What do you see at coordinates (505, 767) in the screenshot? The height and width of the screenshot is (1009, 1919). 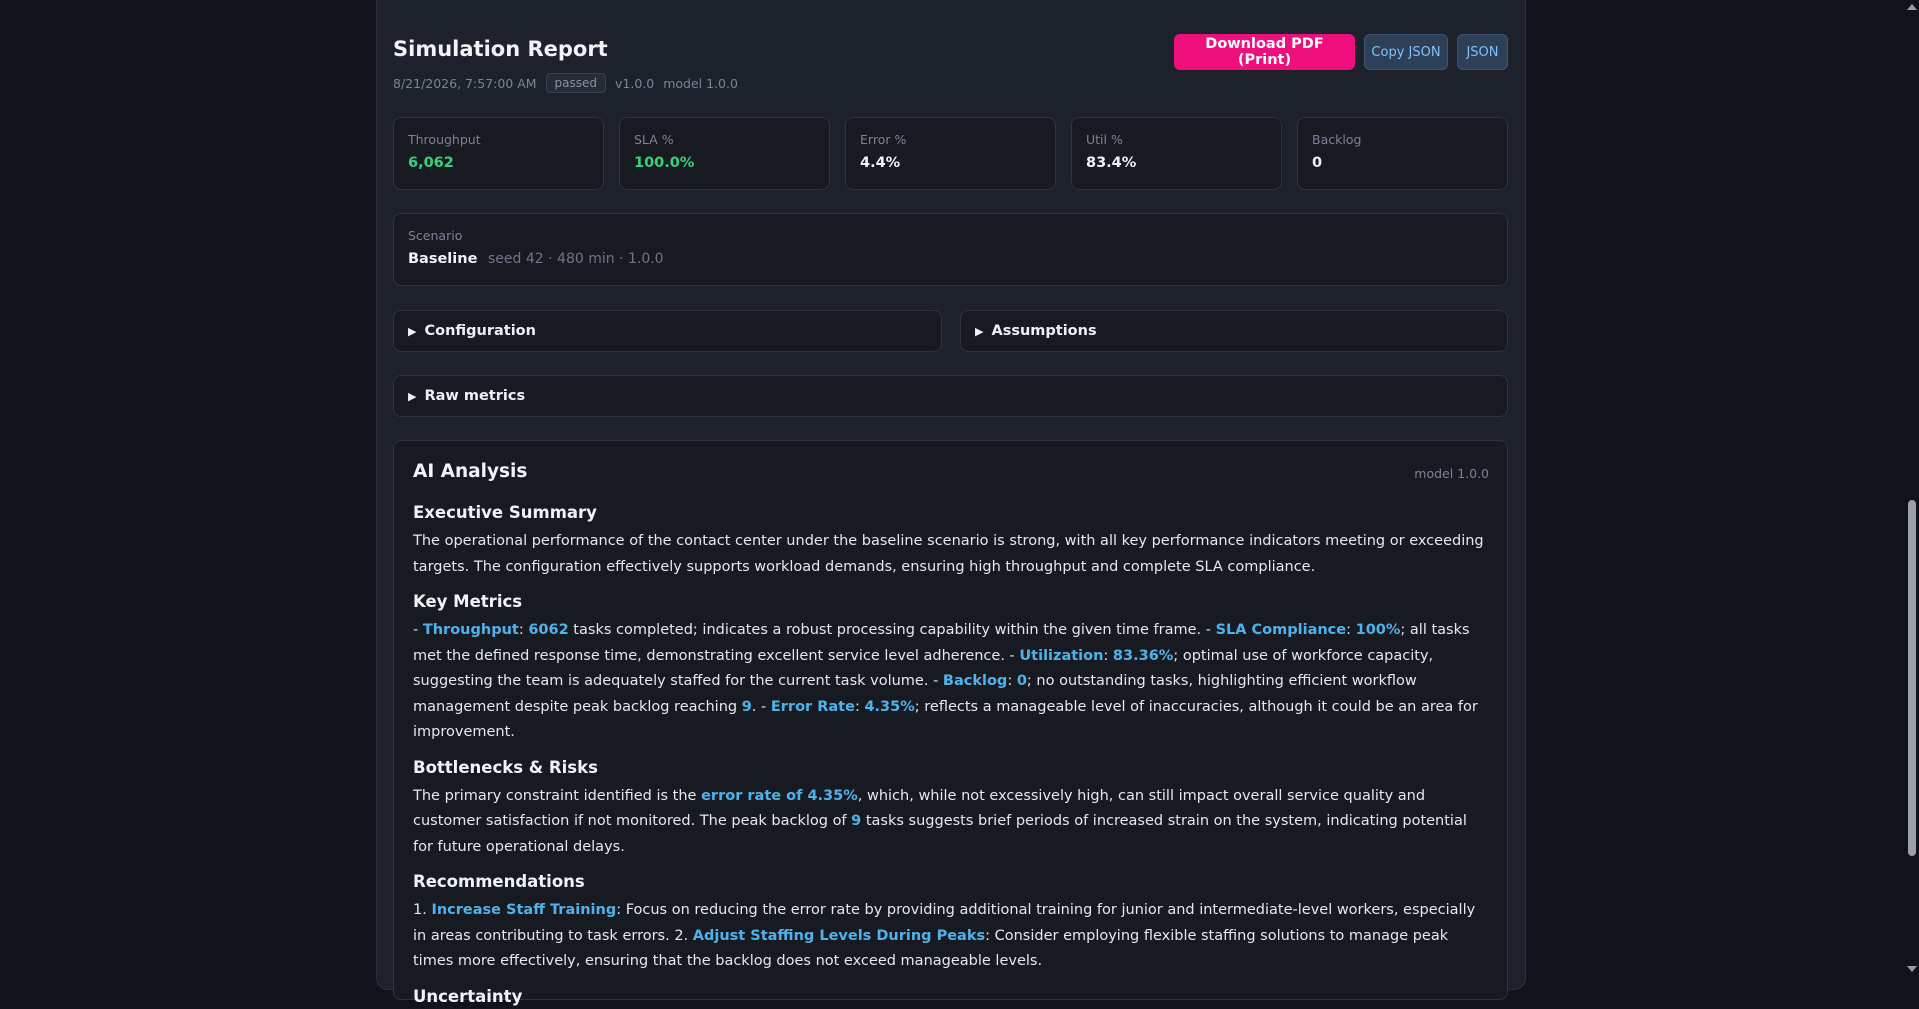 I see `bottlenecks-heading: Bottlenecks & Risks` at bounding box center [505, 767].